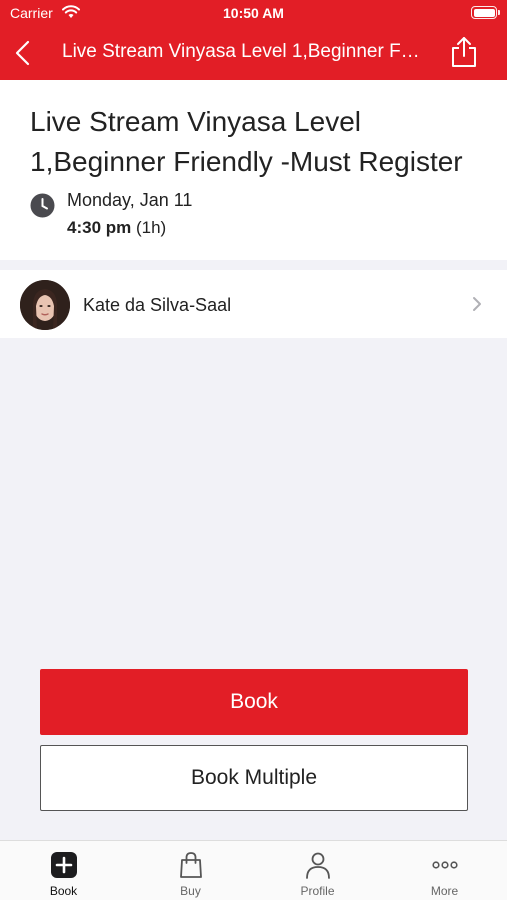 The image size is (507, 900). I want to click on shopping-bag-icon, so click(190, 865).